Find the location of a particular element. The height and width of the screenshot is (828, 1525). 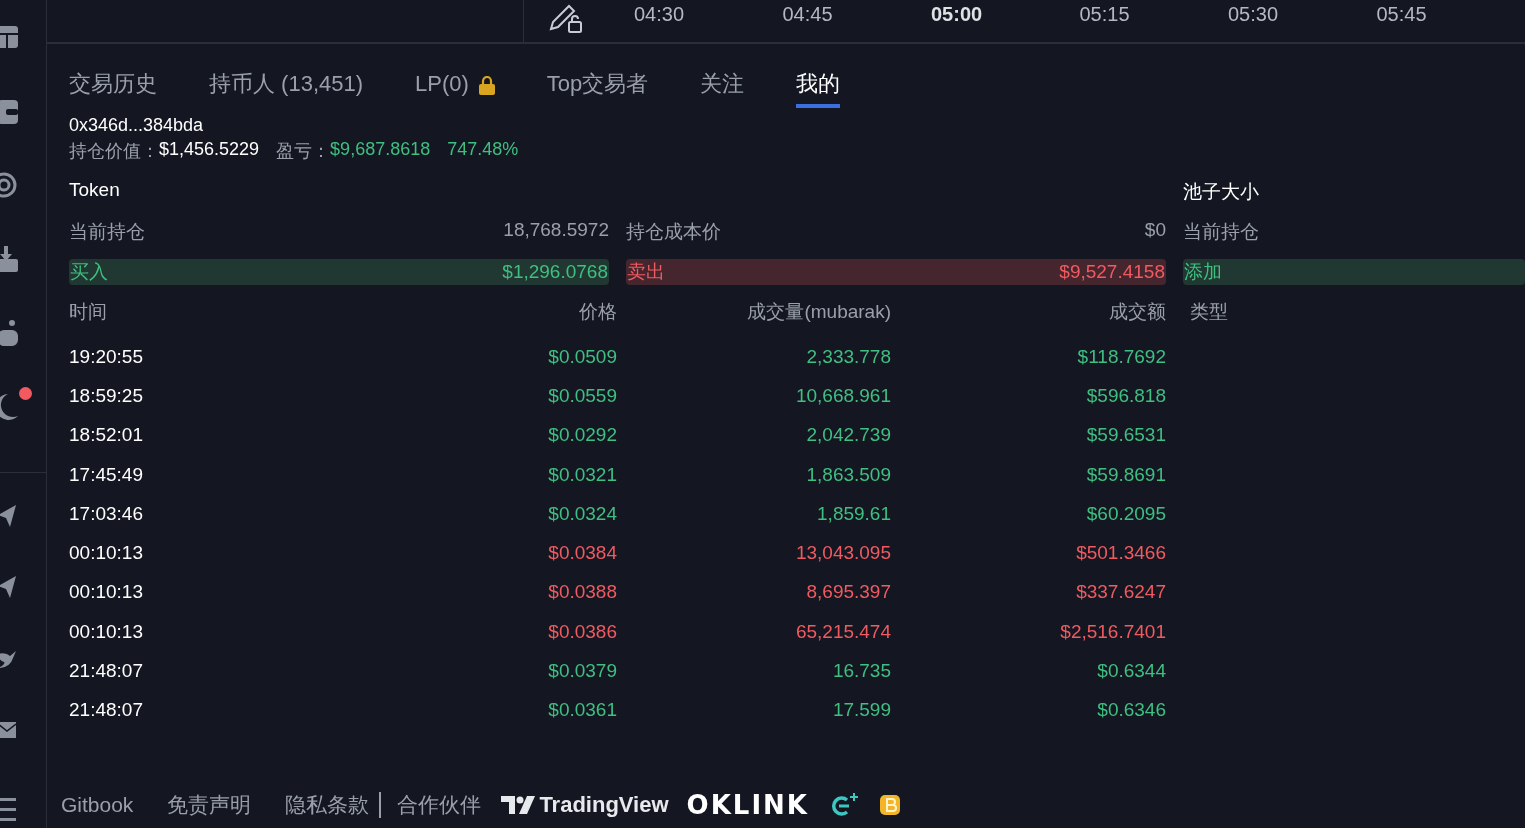

table-cell-text: 13,043.095 is located at coordinates (842, 553).